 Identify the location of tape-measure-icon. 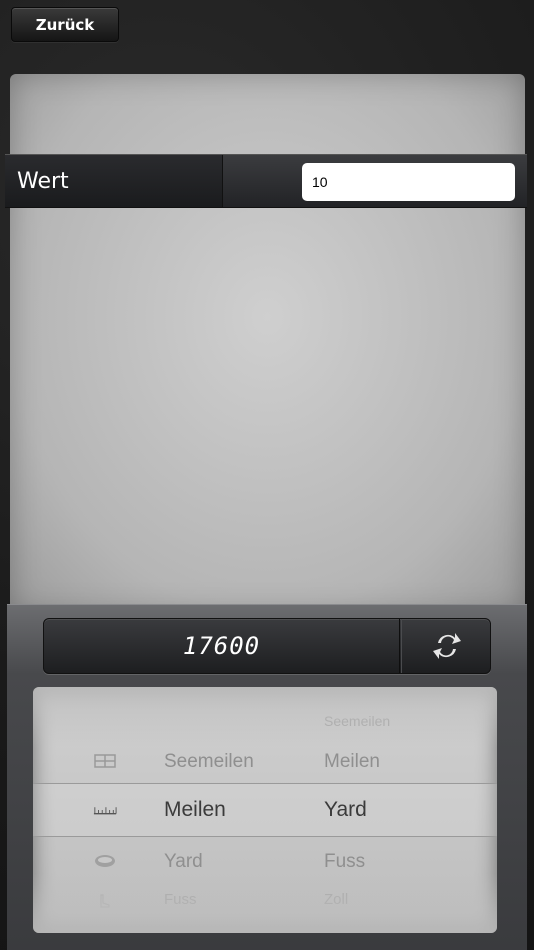
(105, 861).